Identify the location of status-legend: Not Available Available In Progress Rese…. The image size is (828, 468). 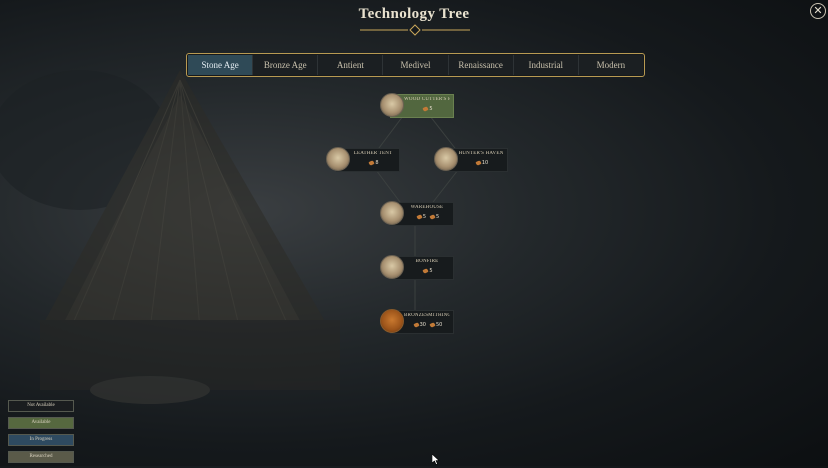
(41, 434).